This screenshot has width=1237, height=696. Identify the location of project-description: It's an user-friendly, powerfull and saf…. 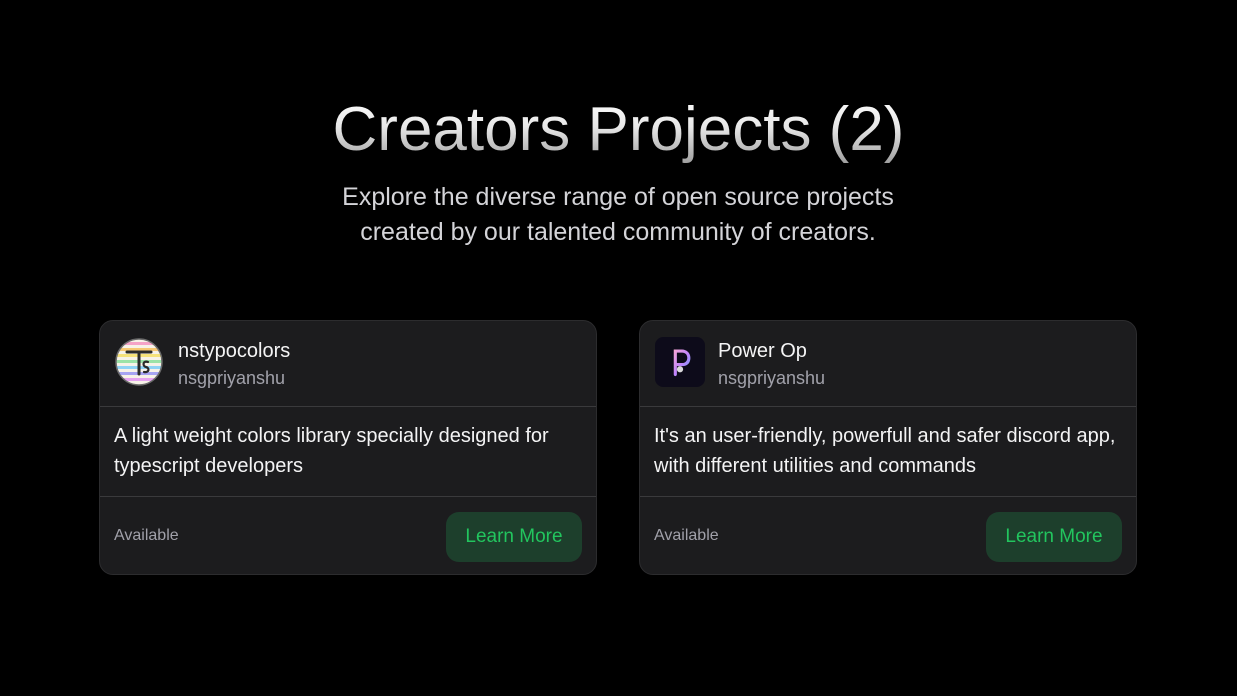
(885, 451).